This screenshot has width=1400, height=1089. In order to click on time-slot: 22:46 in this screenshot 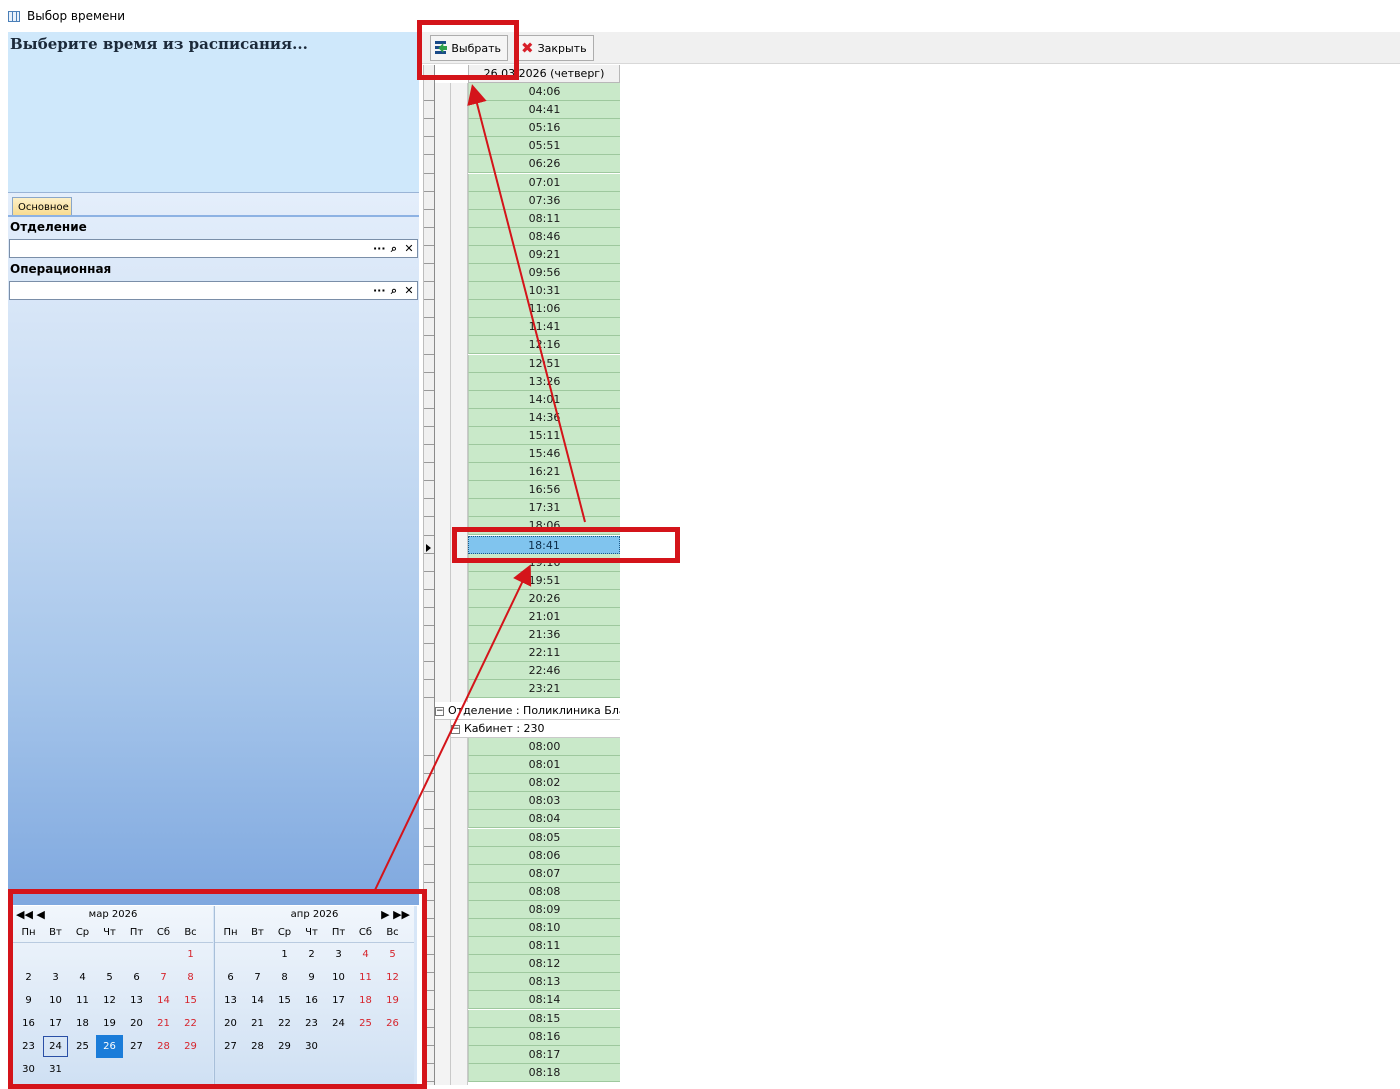, I will do `click(544, 671)`.